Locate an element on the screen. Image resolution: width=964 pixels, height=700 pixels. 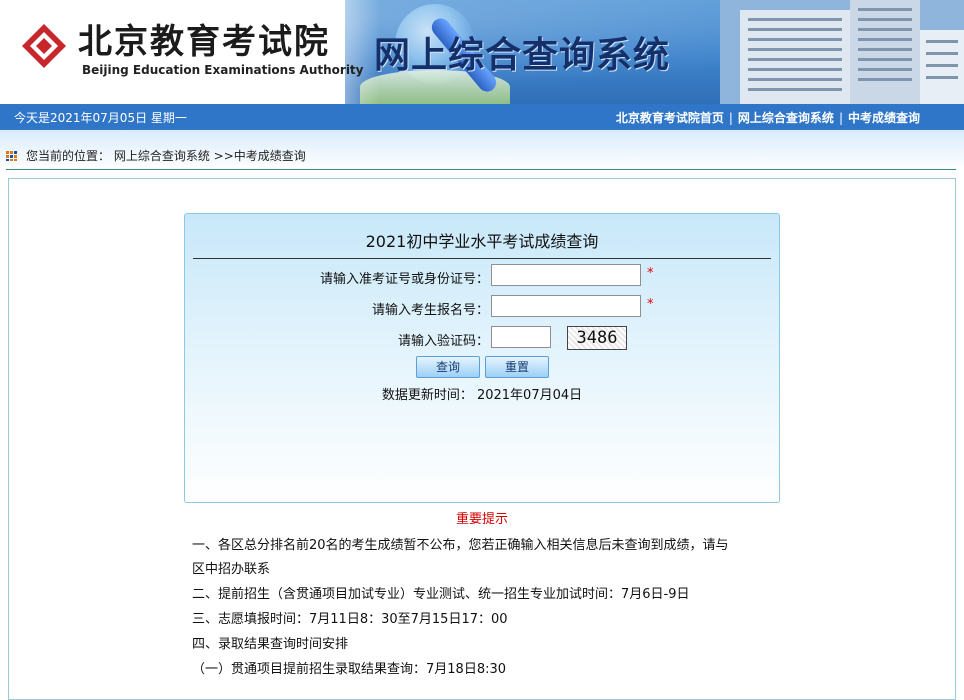
breadcrumb: 您当前的位置： 网上综合查询系统 >>中考成绩查询 is located at coordinates (156, 155).